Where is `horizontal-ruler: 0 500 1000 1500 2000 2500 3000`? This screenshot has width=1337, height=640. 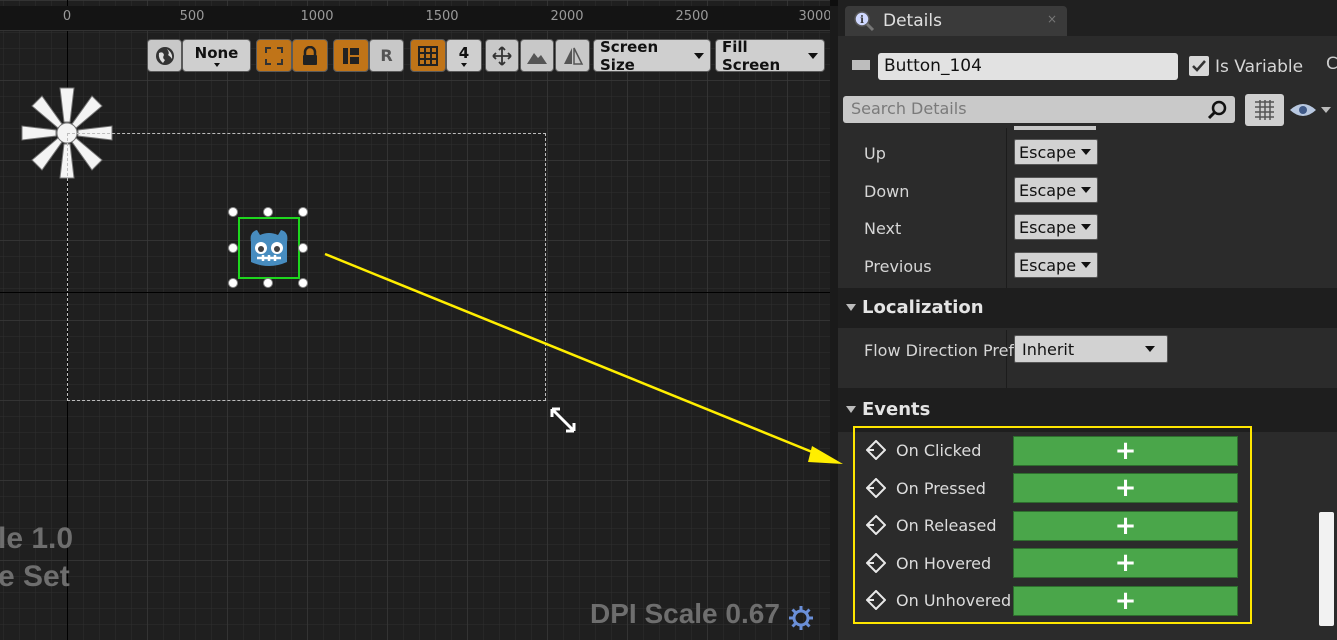 horizontal-ruler: 0 500 1000 1500 2000 2500 3000 is located at coordinates (415, 18).